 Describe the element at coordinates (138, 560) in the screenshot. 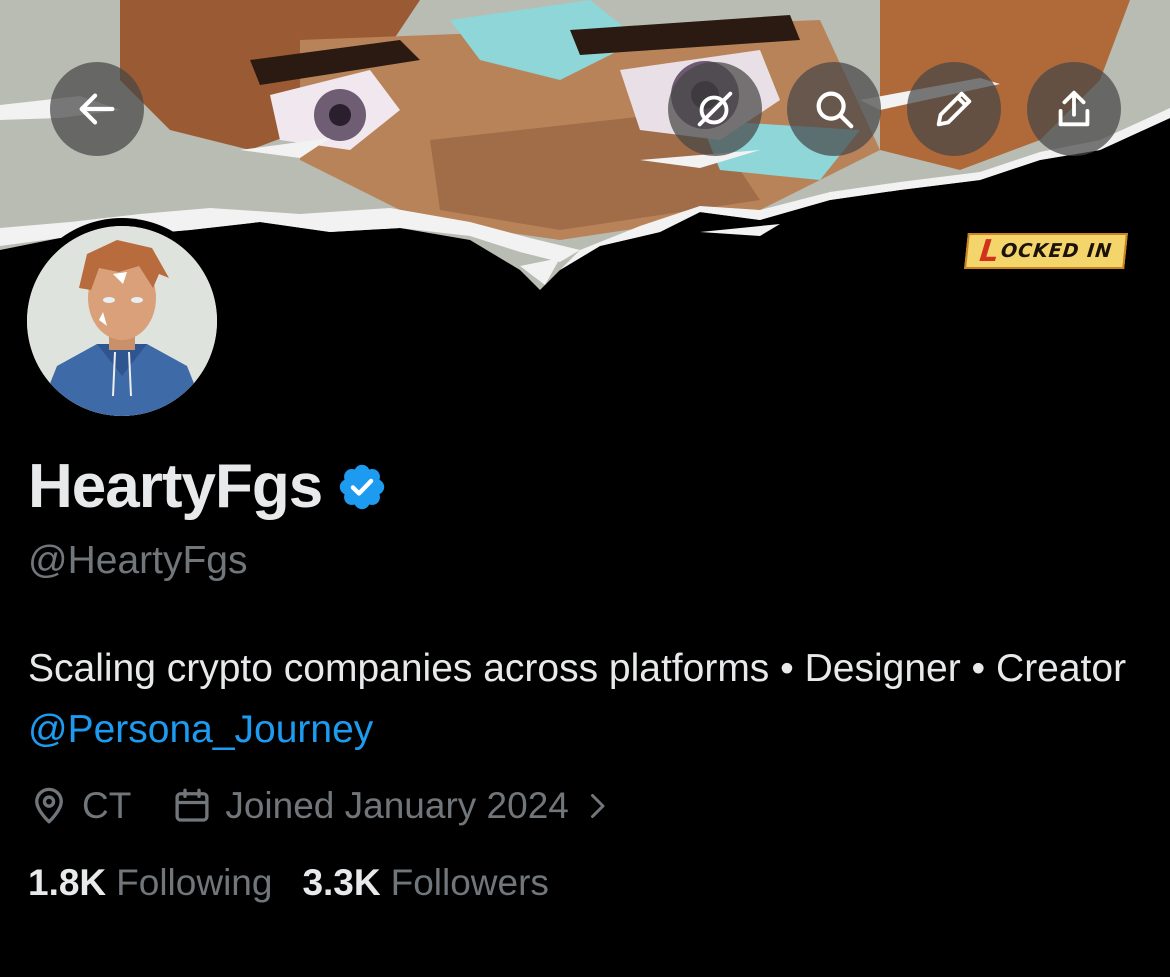

I see `profile-handle: @HeartyFgs` at that location.